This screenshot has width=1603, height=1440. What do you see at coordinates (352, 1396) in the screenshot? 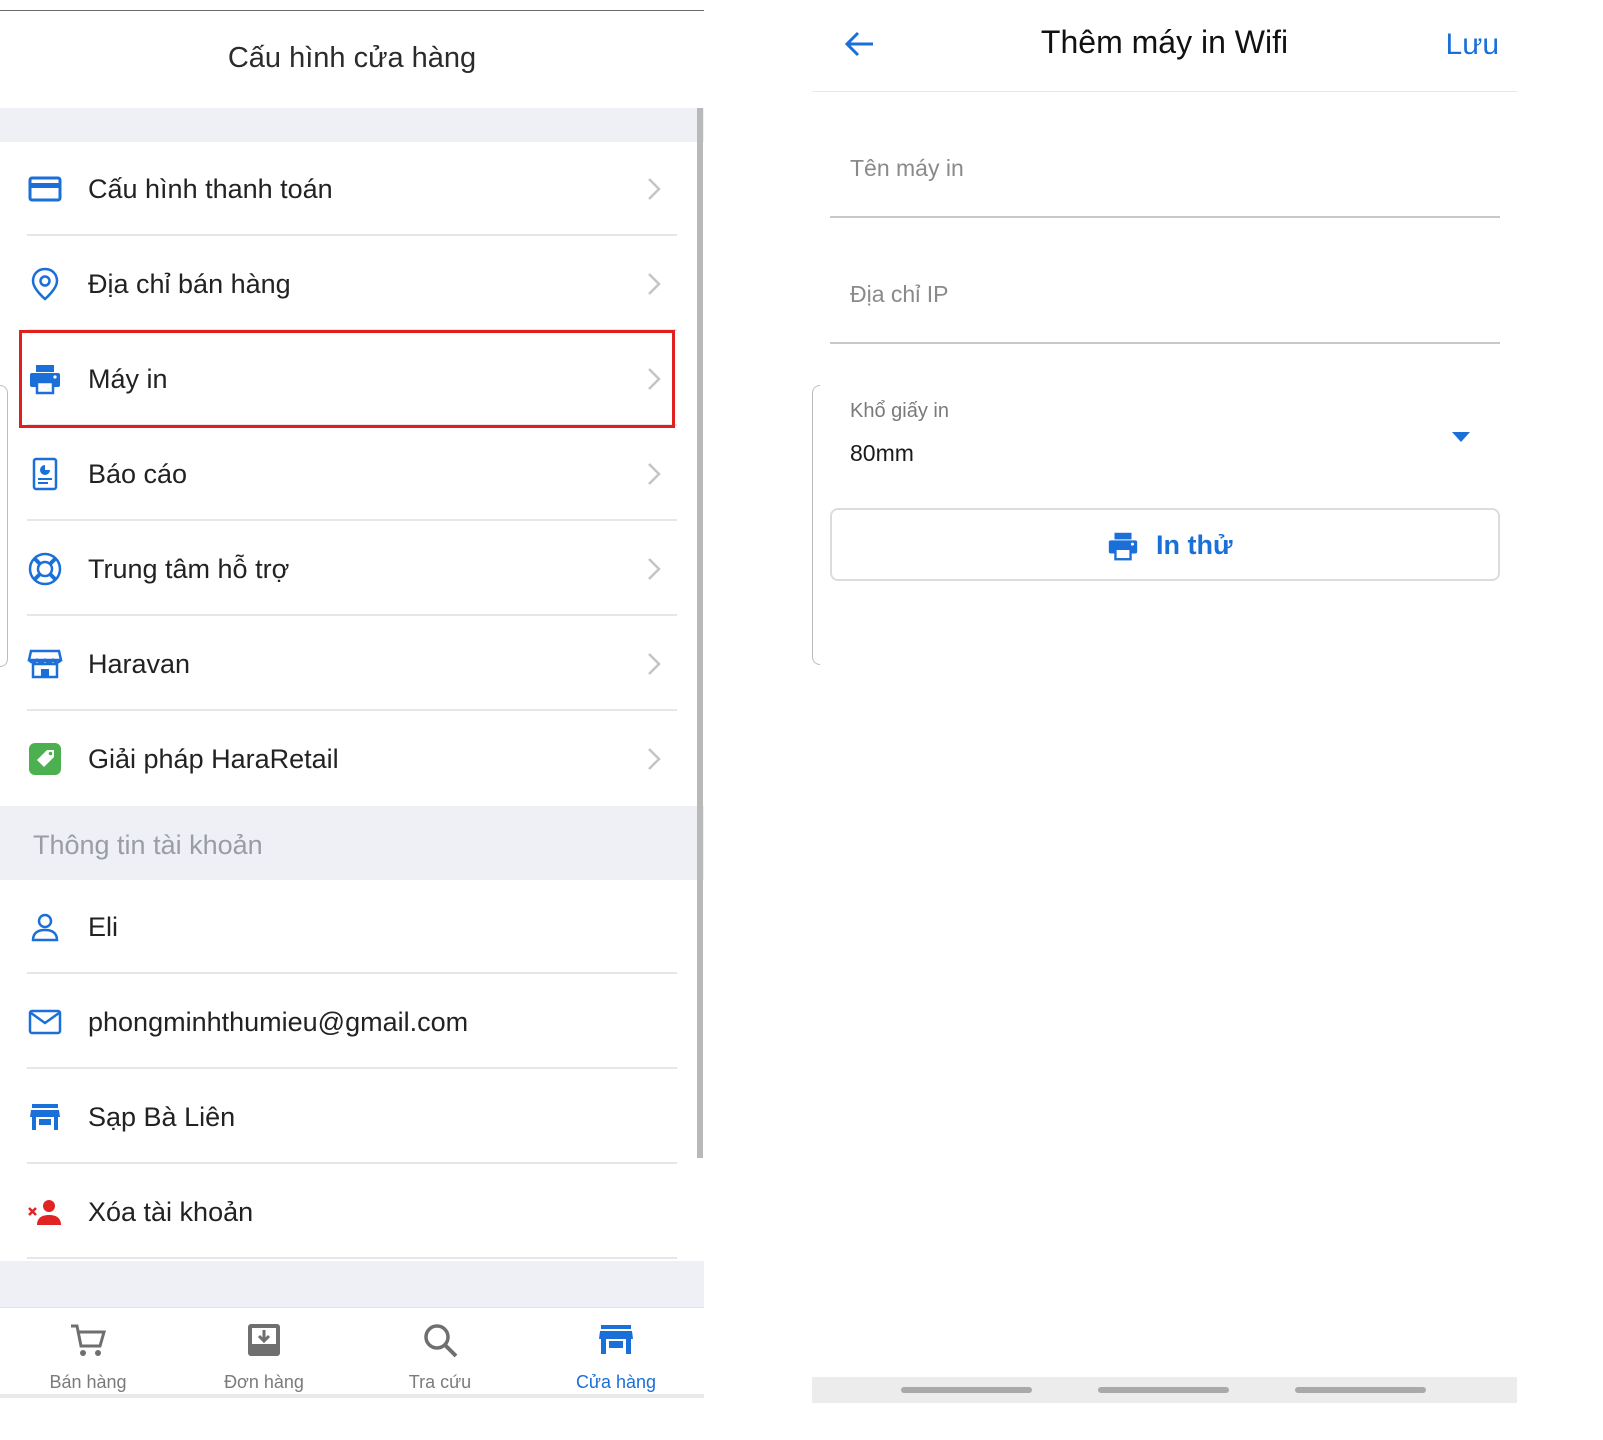
I see `tab-bar-bottom-edge` at bounding box center [352, 1396].